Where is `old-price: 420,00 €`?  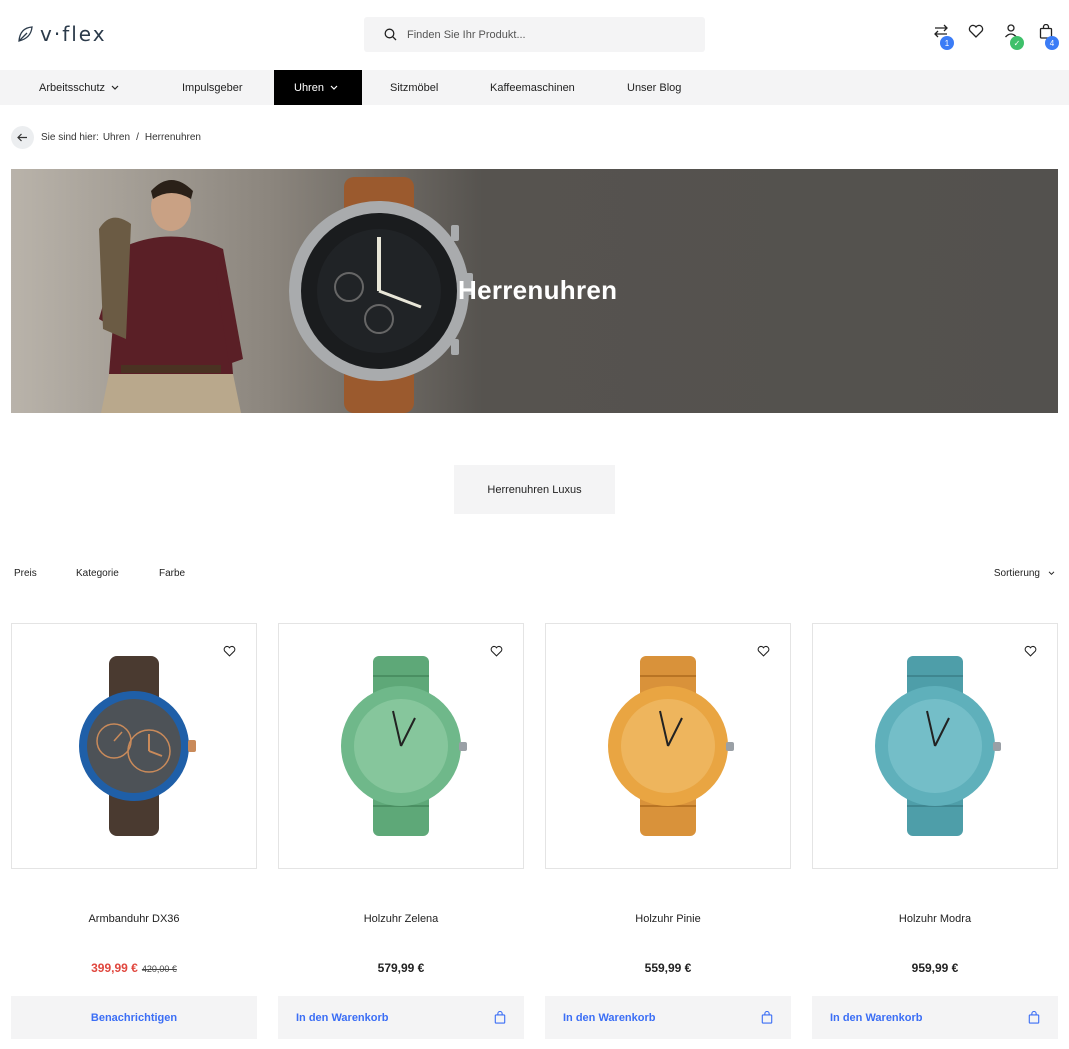
old-price: 420,00 € is located at coordinates (159, 969).